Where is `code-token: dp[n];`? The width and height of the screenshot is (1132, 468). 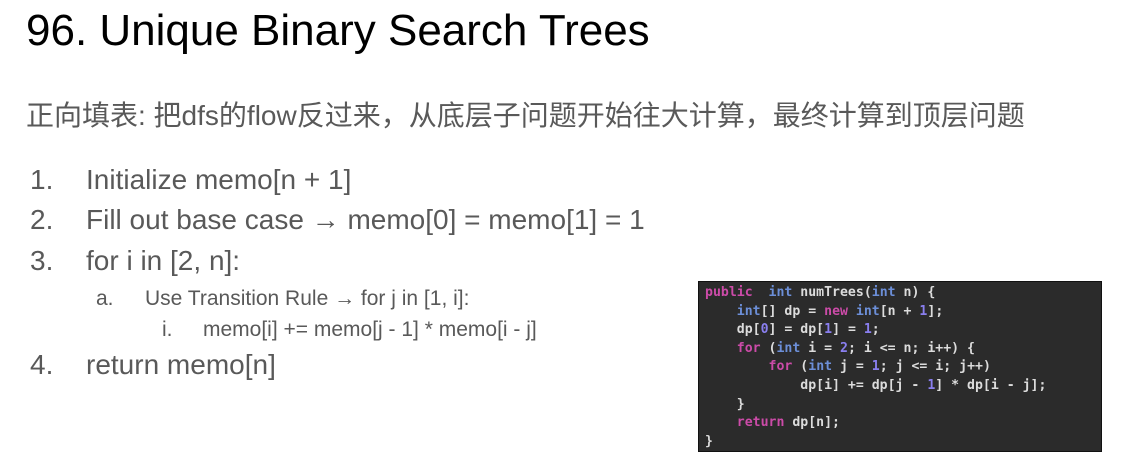 code-token: dp[n]; is located at coordinates (812, 423).